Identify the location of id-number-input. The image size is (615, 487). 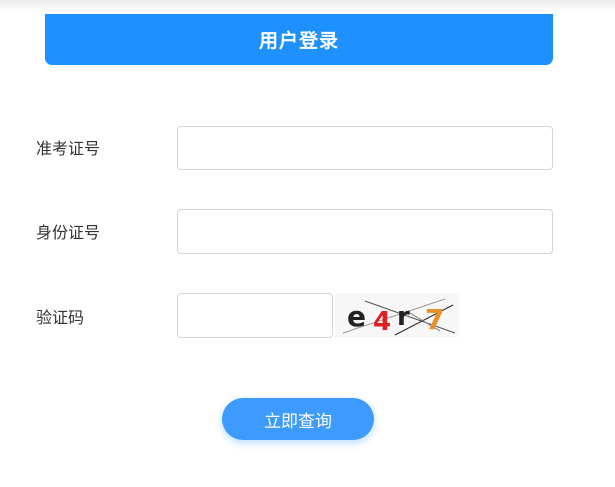
(365, 231).